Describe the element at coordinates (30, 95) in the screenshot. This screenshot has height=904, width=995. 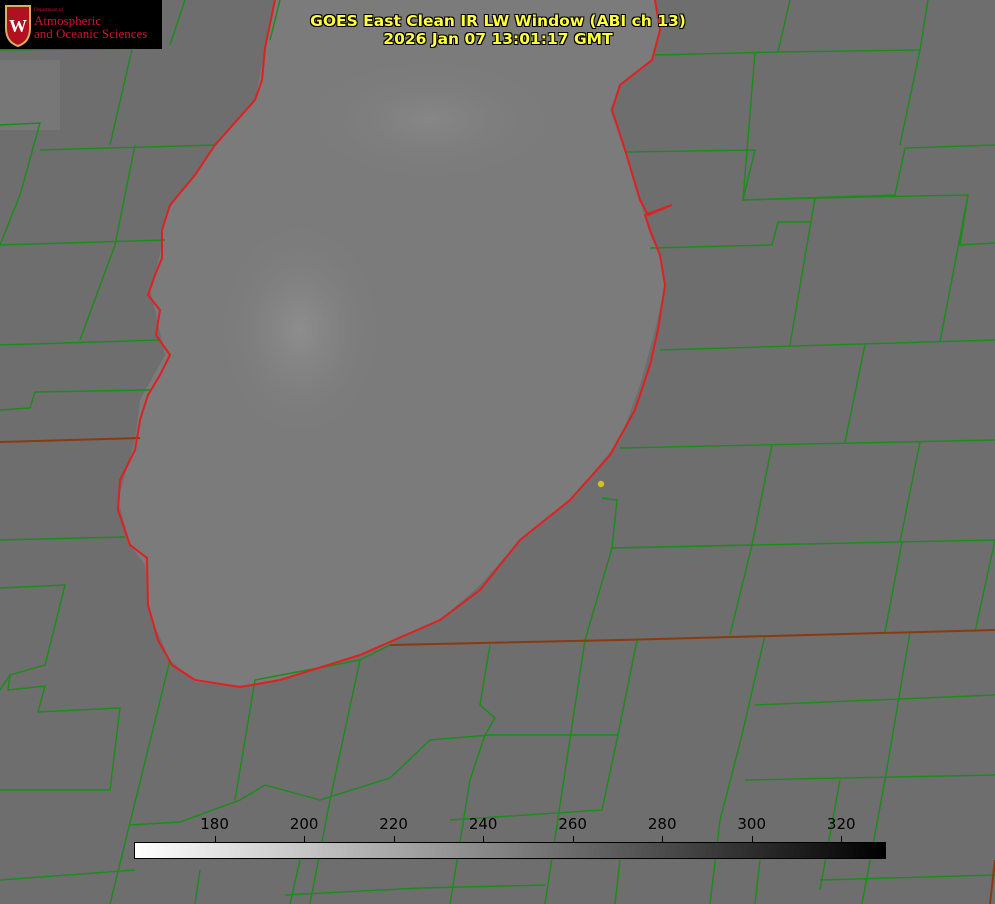
I see `bright-patch` at that location.